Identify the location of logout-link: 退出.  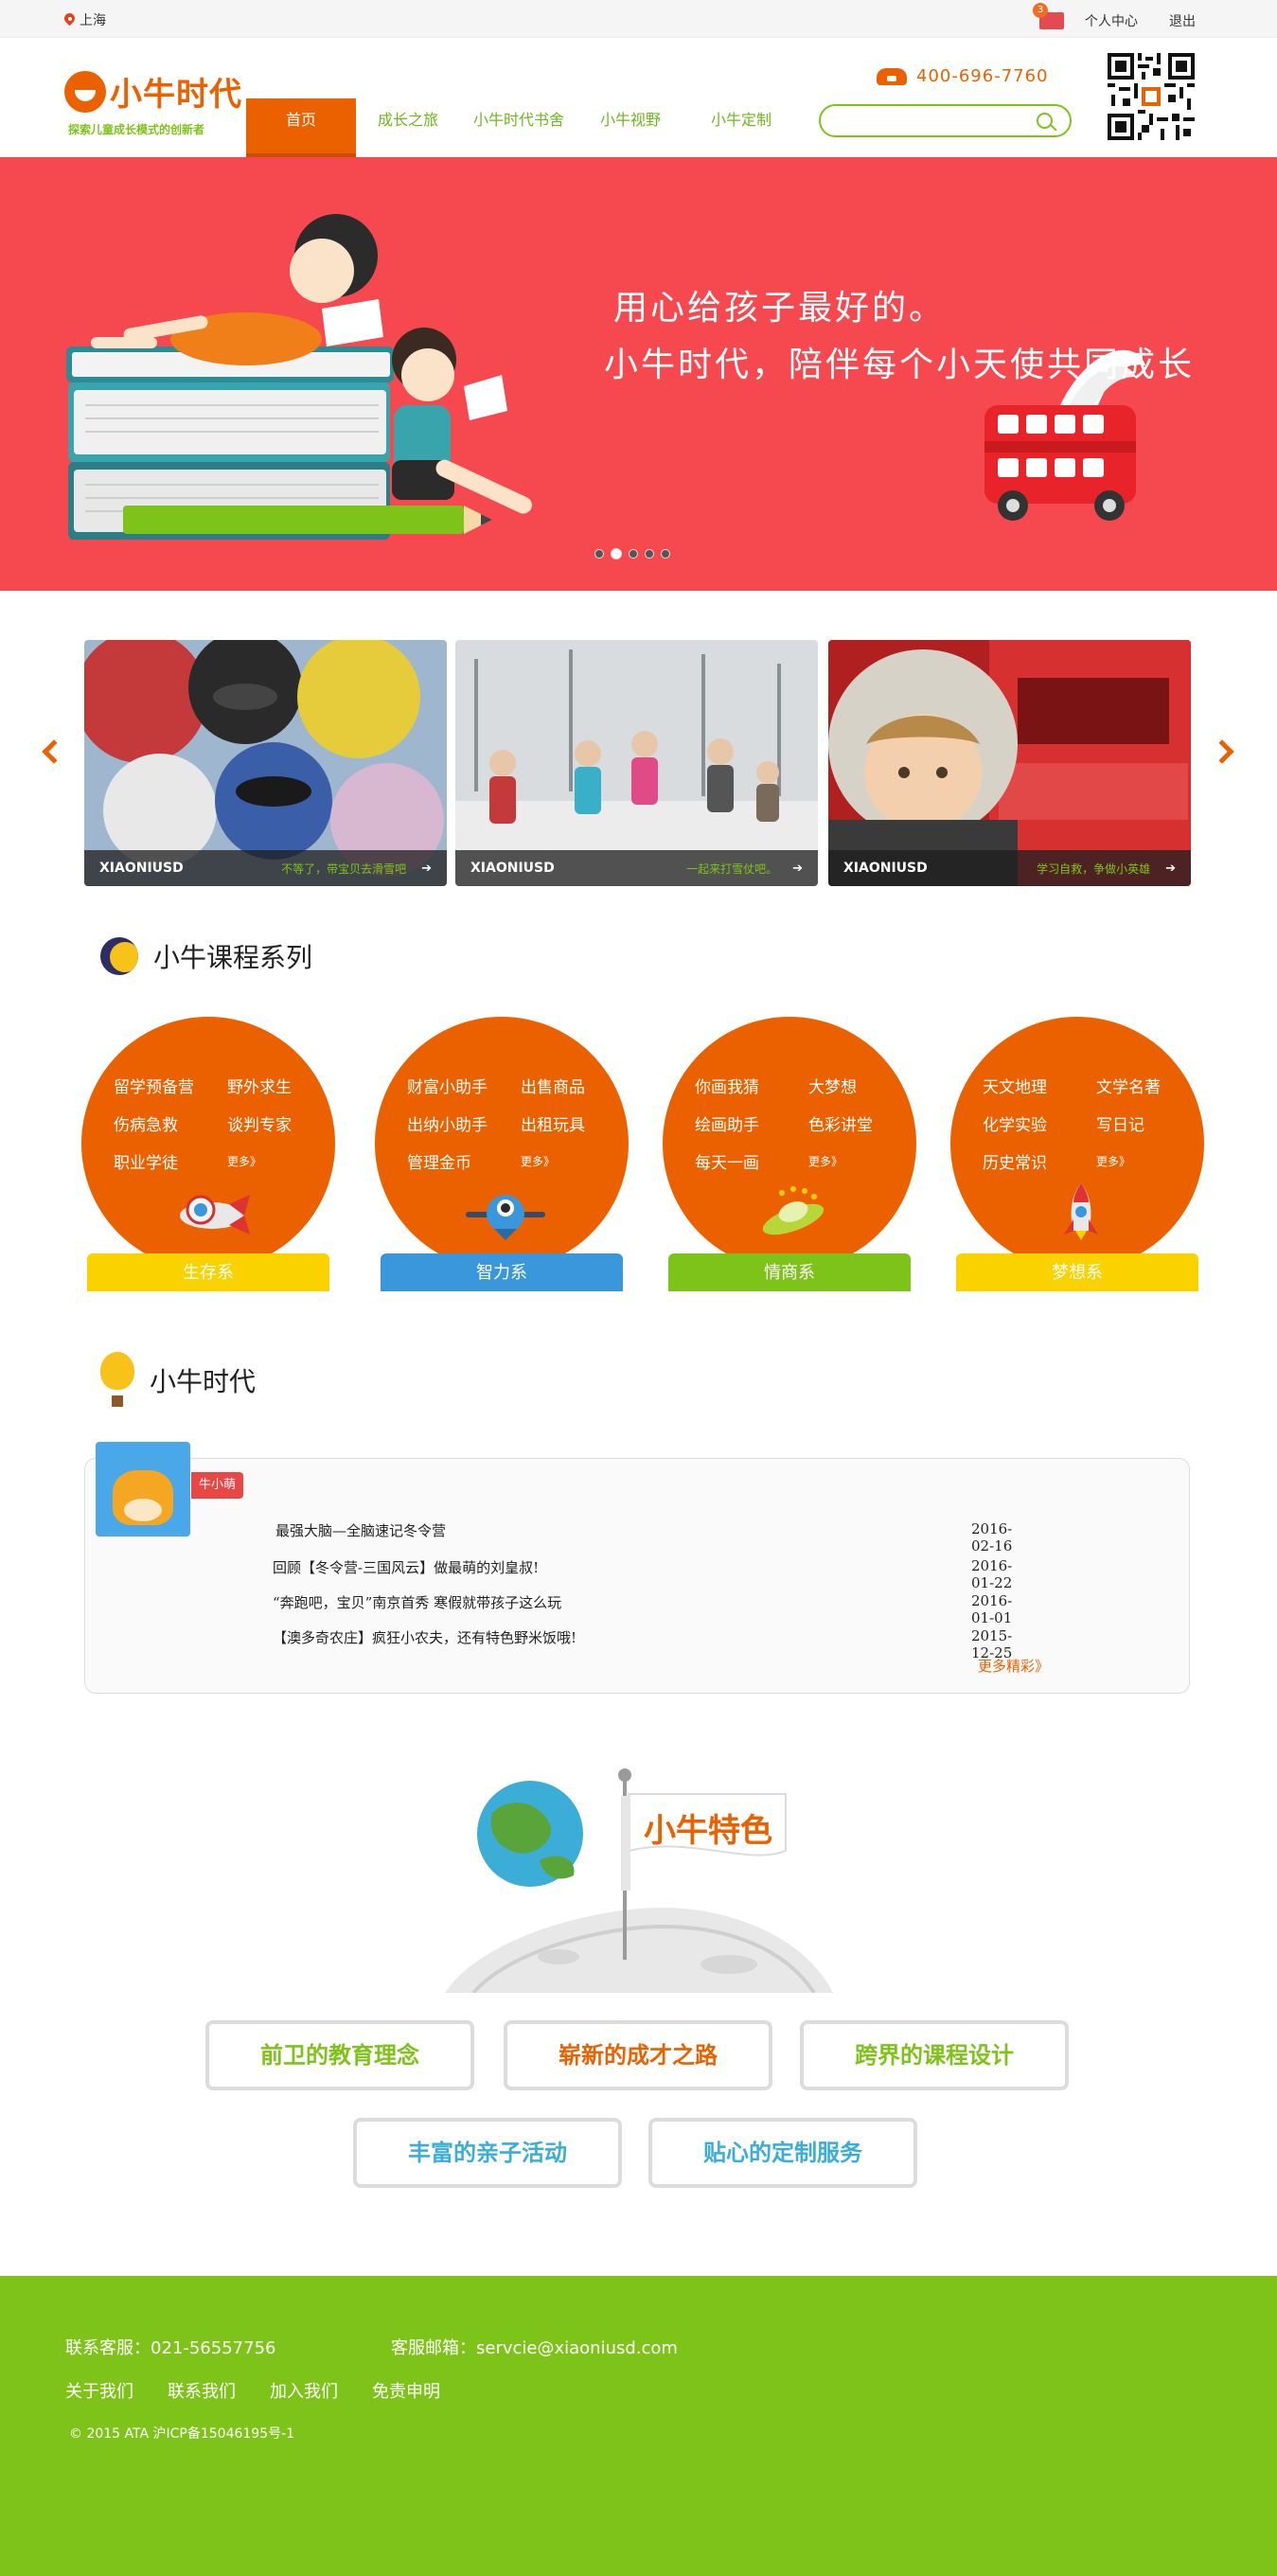
(1182, 20).